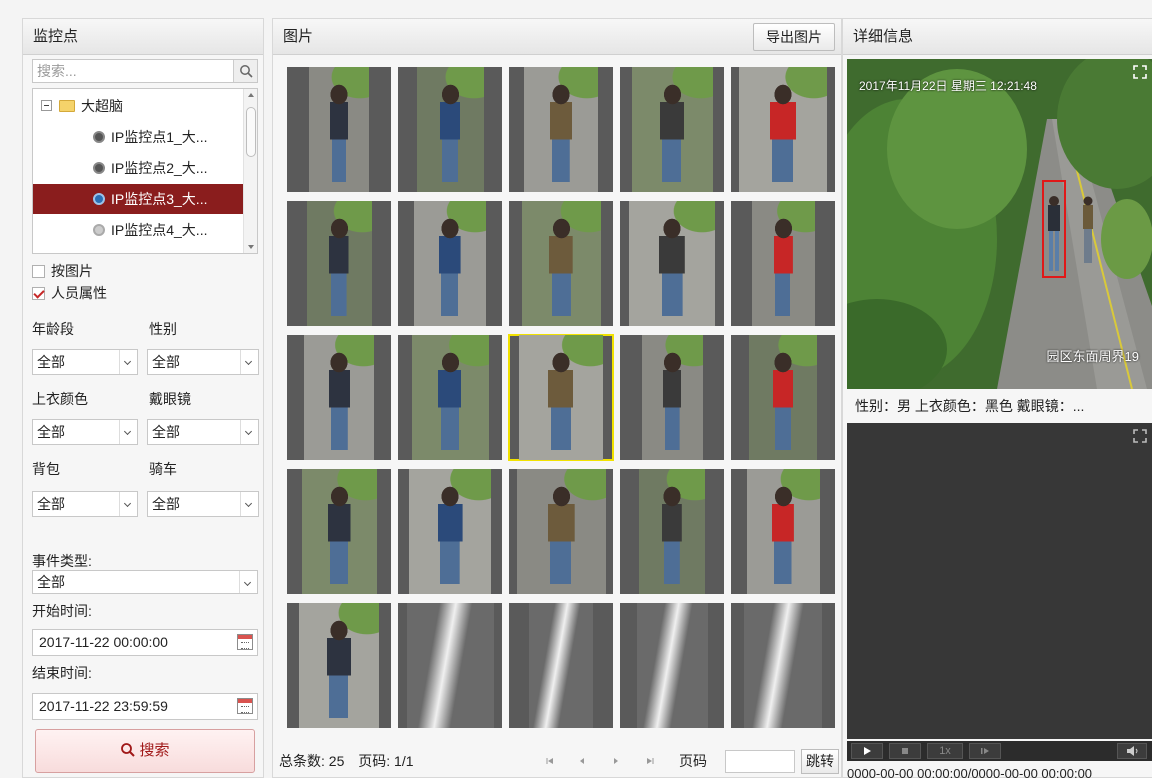 Image resolution: width=1152 pixels, height=778 pixels. Describe the element at coordinates (203, 432) in the screenshot. I see `glasses-select: 全部` at that location.